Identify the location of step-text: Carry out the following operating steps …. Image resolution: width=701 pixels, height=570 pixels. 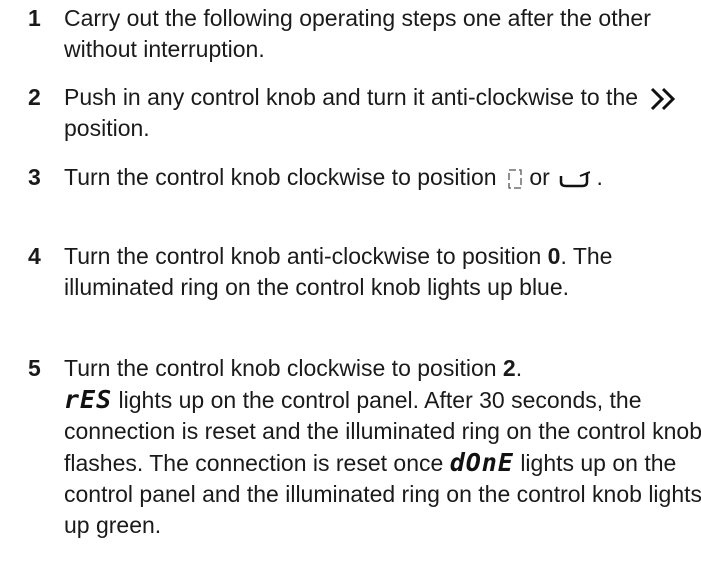
(357, 33).